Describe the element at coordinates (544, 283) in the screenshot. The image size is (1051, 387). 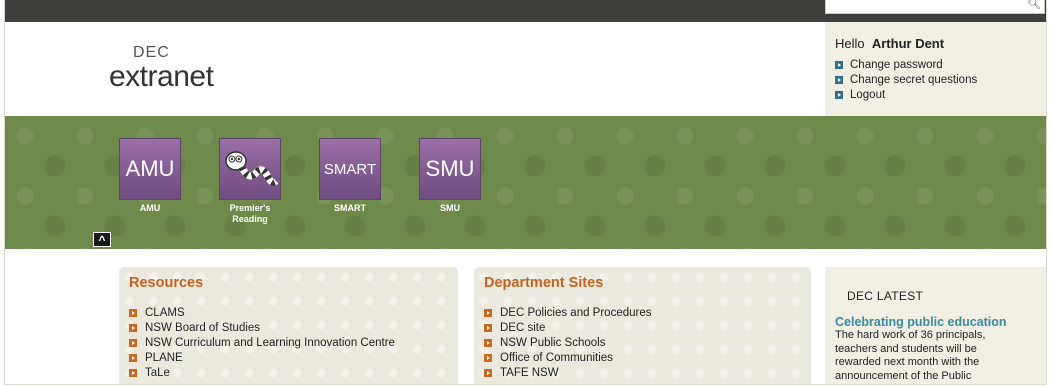
I see `department-sites-title: Department Sites` at that location.